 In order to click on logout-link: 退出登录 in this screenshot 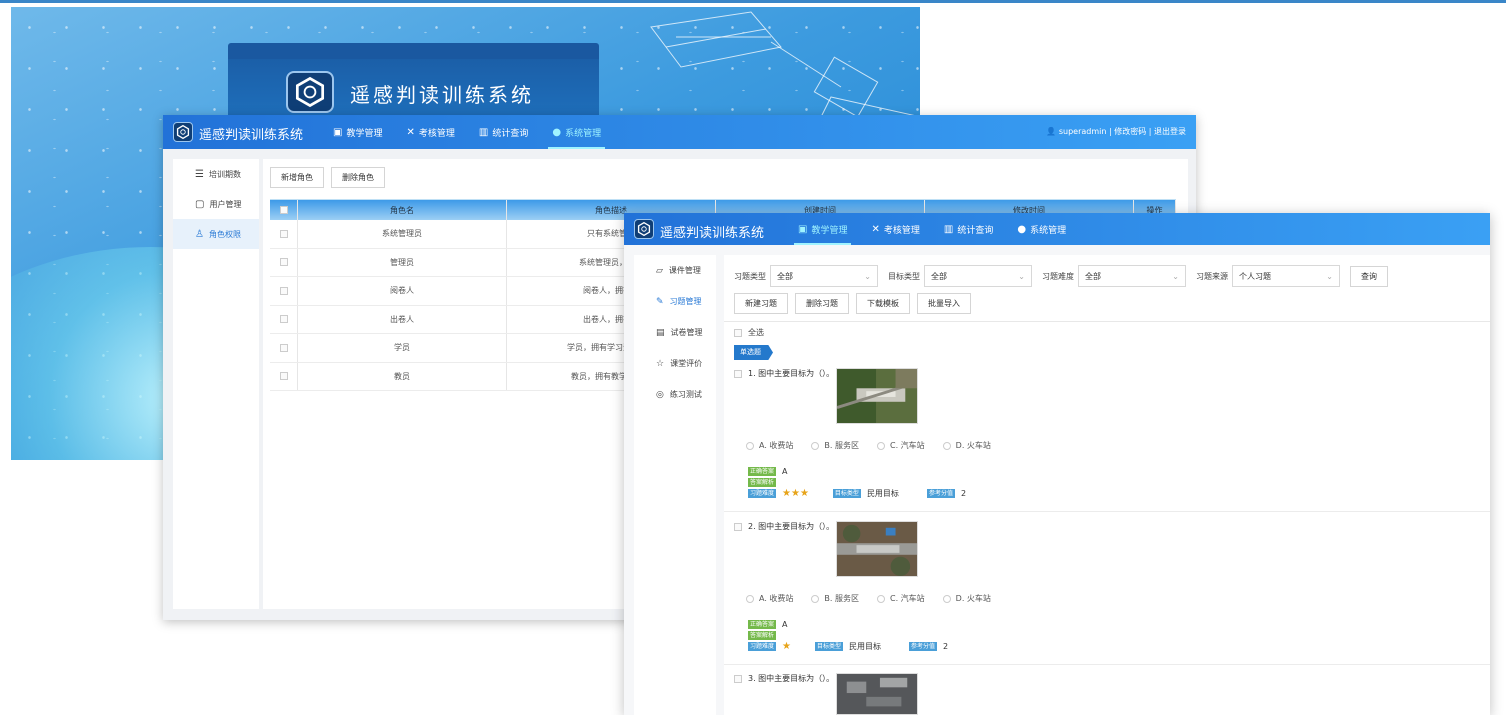, I will do `click(1170, 131)`.